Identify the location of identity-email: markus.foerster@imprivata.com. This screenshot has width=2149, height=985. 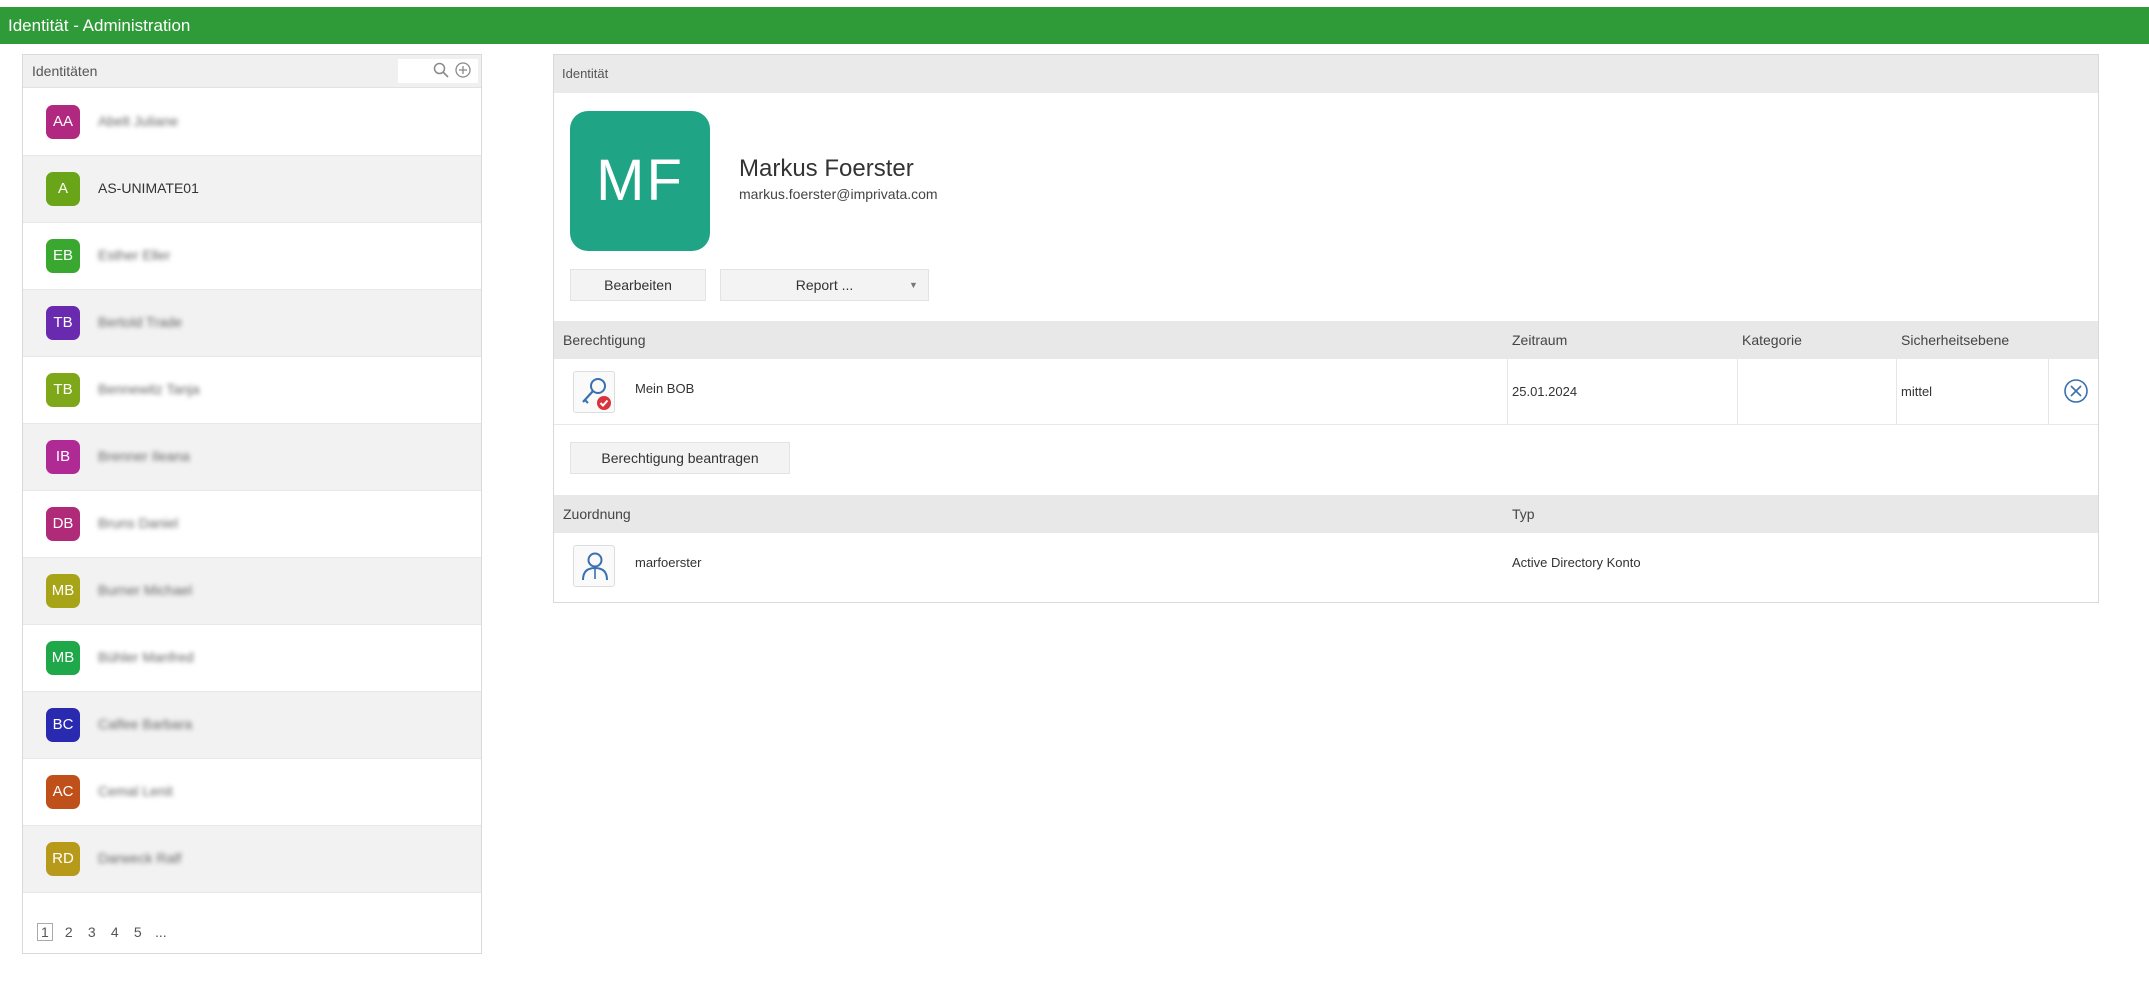
(838, 194).